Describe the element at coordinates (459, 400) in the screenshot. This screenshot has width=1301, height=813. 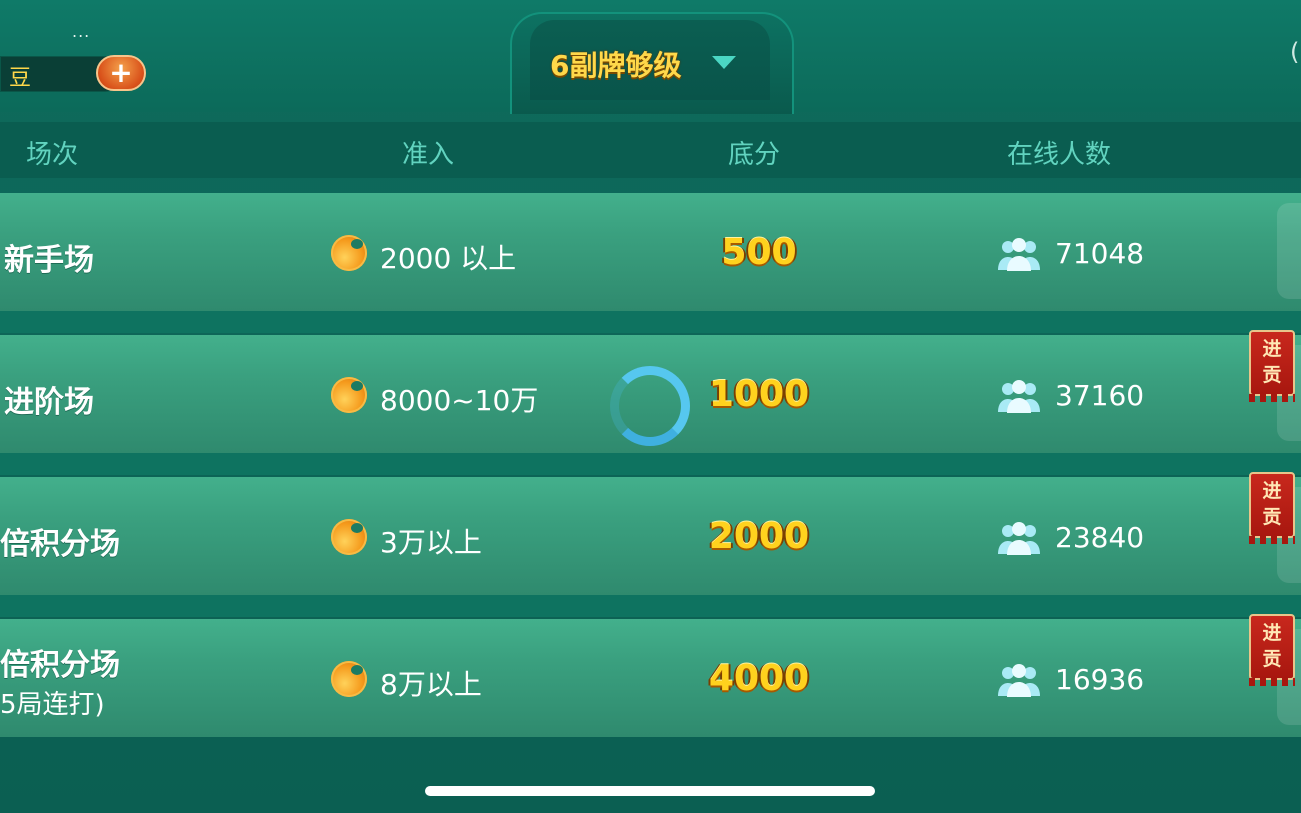
I see `entry-requirement: 8000~10万` at that location.